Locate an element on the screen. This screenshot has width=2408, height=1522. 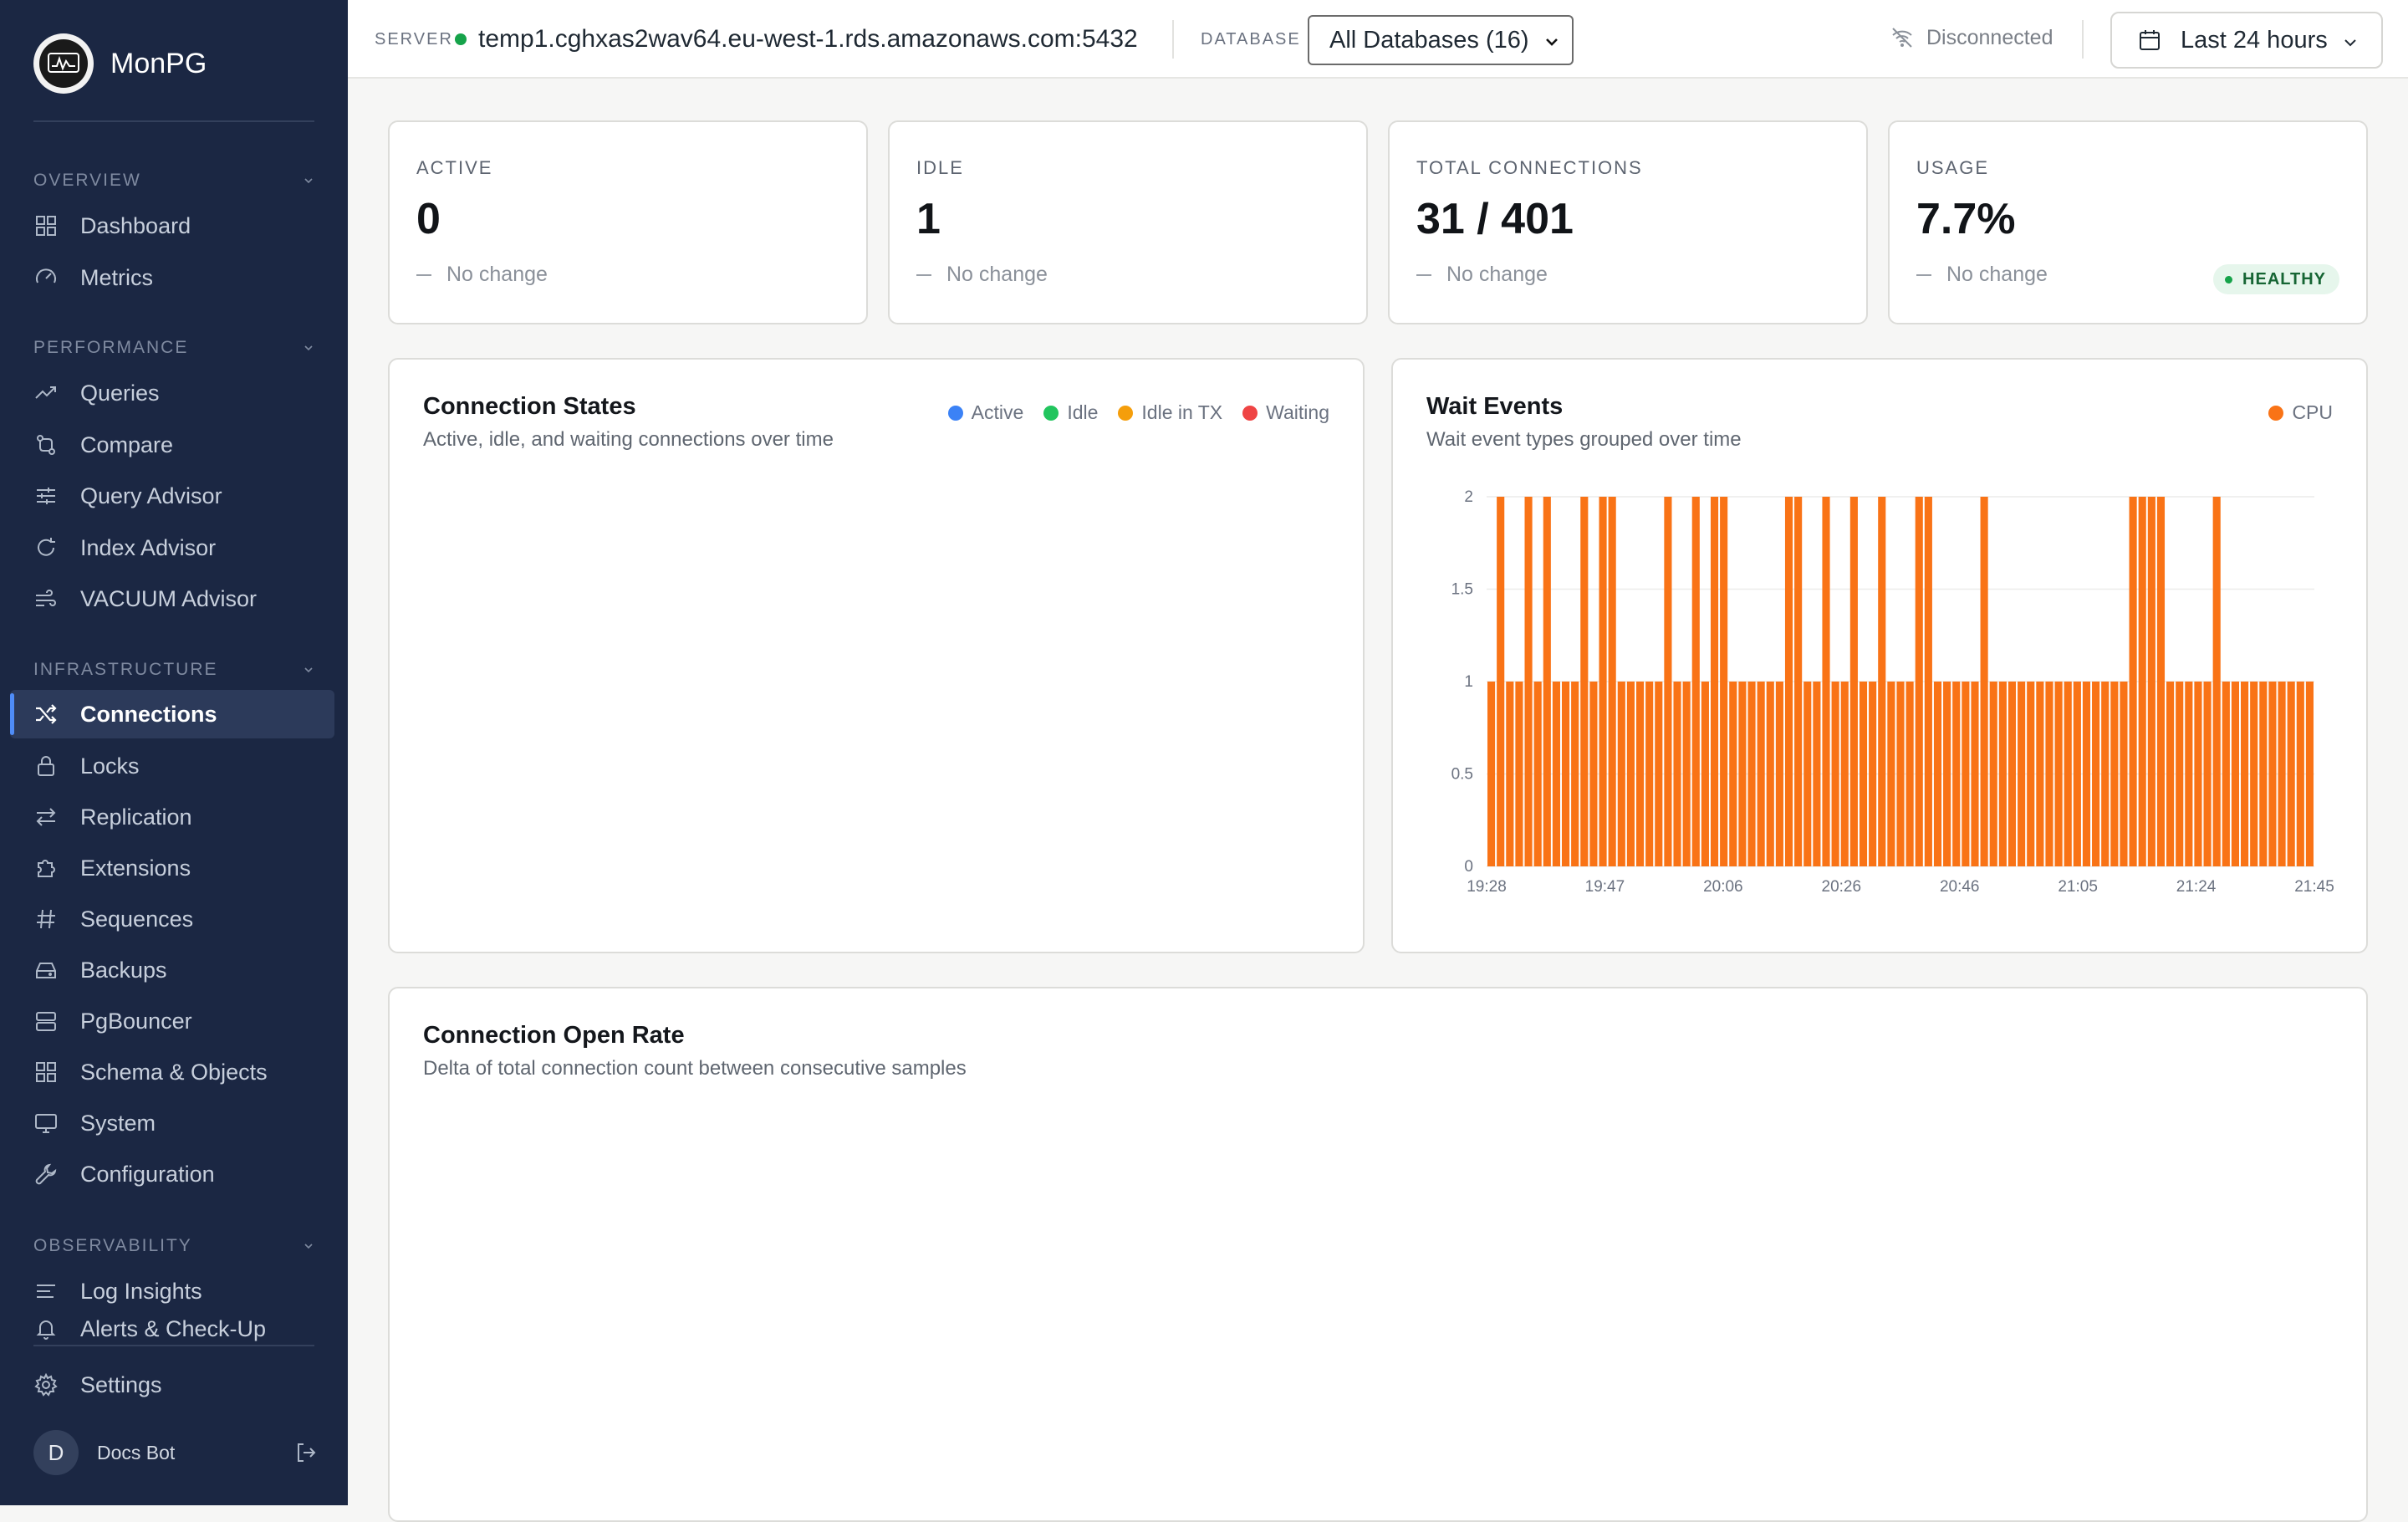
sidebar-item-pgbouncer: PgBouncer is located at coordinates (172, 1021).